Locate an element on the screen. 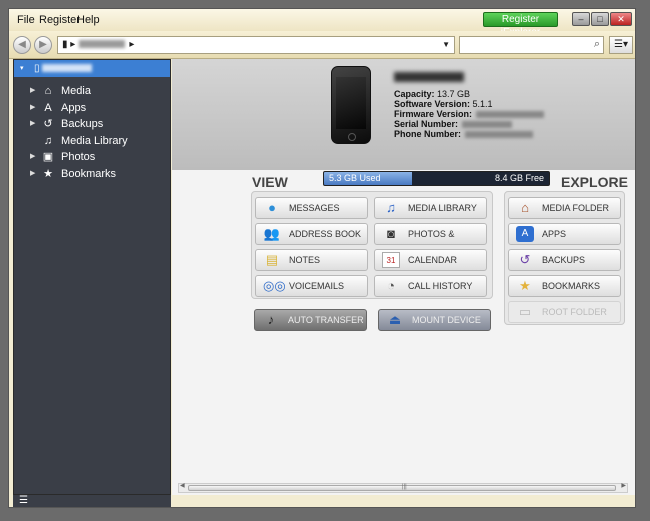  auto-transfer-button: ♪ Auto Transfer is located at coordinates (310, 320).